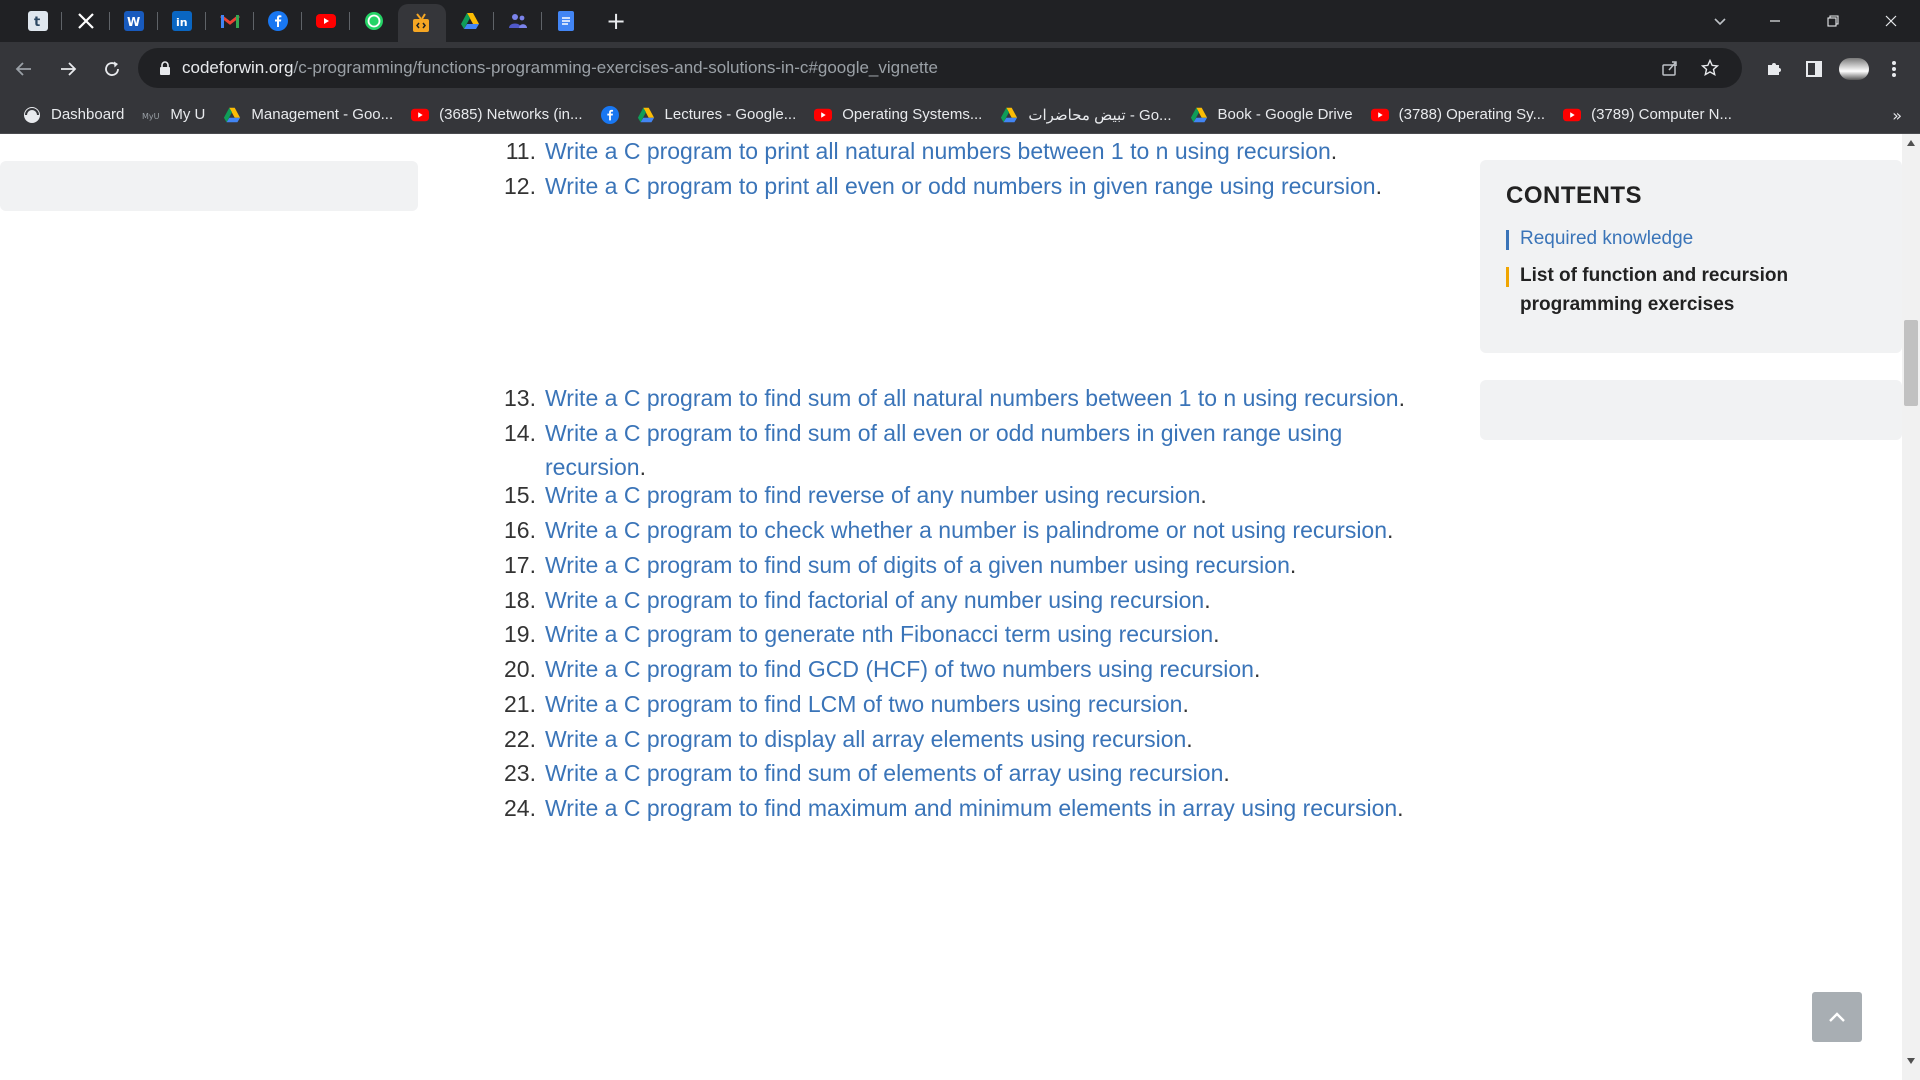  Describe the element at coordinates (32, 115) in the screenshot. I see `dashboard-icon` at that location.